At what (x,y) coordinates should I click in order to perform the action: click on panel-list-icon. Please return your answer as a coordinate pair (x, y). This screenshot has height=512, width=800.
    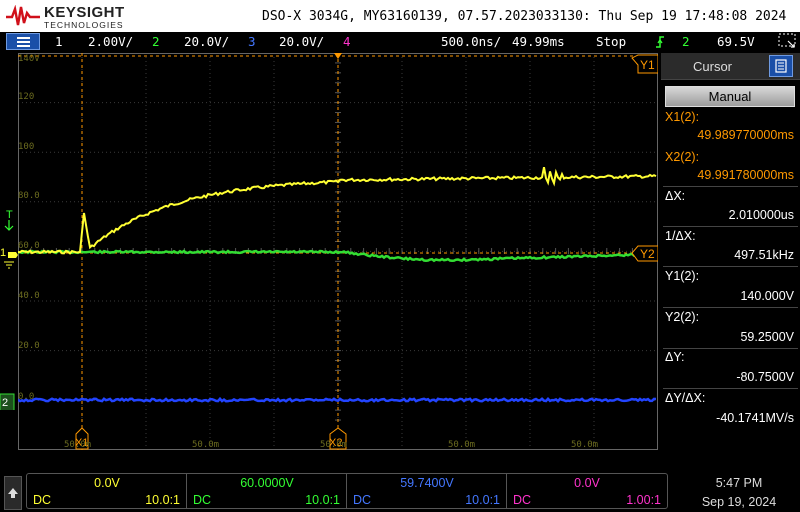
    Looking at the image, I should click on (781, 66).